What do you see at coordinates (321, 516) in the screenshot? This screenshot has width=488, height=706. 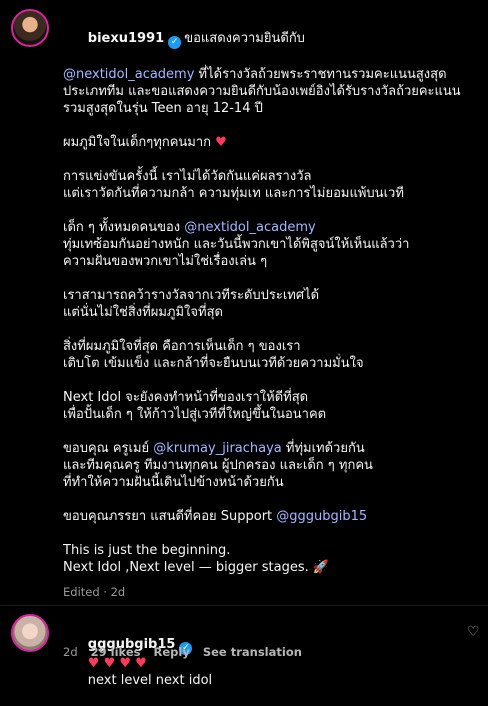 I see `mention-link: @gggubgib15` at bounding box center [321, 516].